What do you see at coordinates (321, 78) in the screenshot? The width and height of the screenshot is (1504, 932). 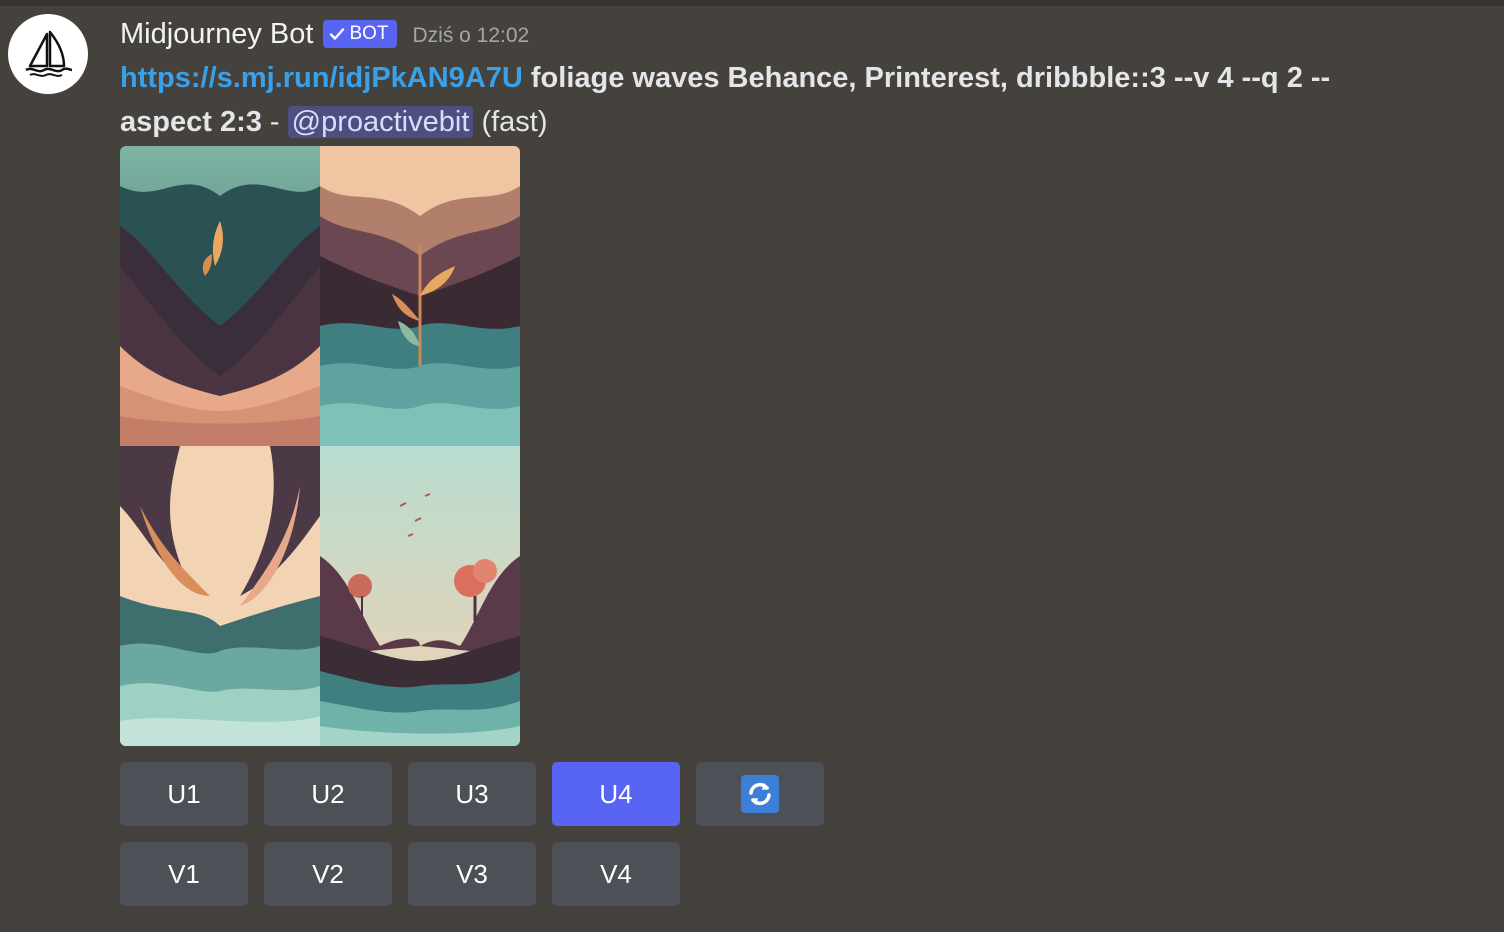 I see `prompt-link: https://s.mj.run/idjPkAN9A7U` at bounding box center [321, 78].